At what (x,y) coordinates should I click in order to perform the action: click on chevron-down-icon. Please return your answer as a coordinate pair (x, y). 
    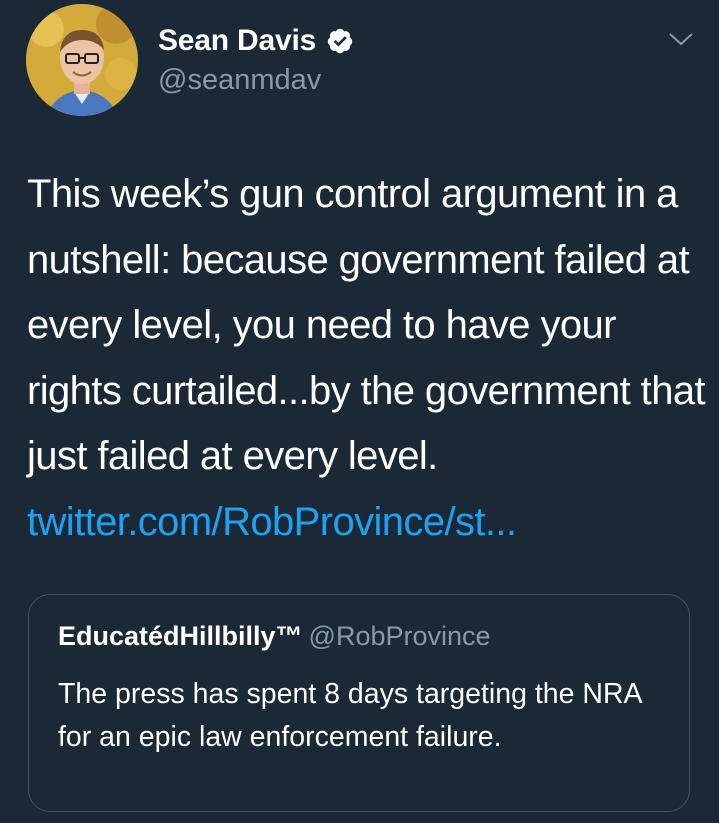
    Looking at the image, I should click on (681, 39).